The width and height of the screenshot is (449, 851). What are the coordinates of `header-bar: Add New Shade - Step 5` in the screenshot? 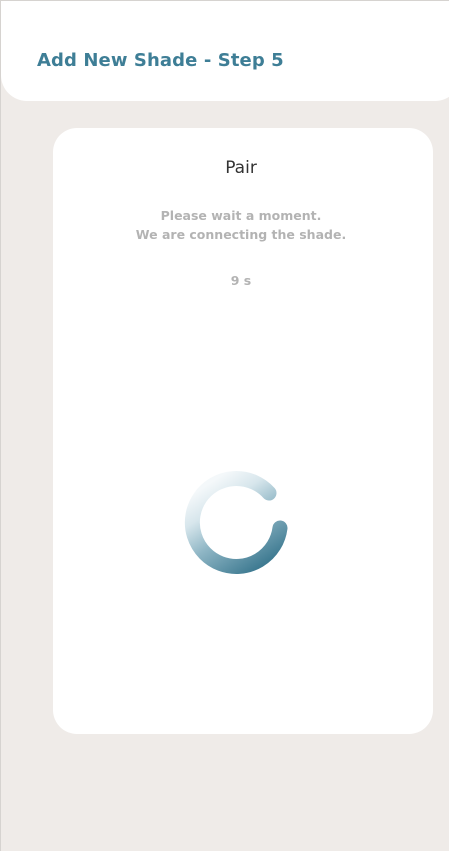 It's located at (225, 51).